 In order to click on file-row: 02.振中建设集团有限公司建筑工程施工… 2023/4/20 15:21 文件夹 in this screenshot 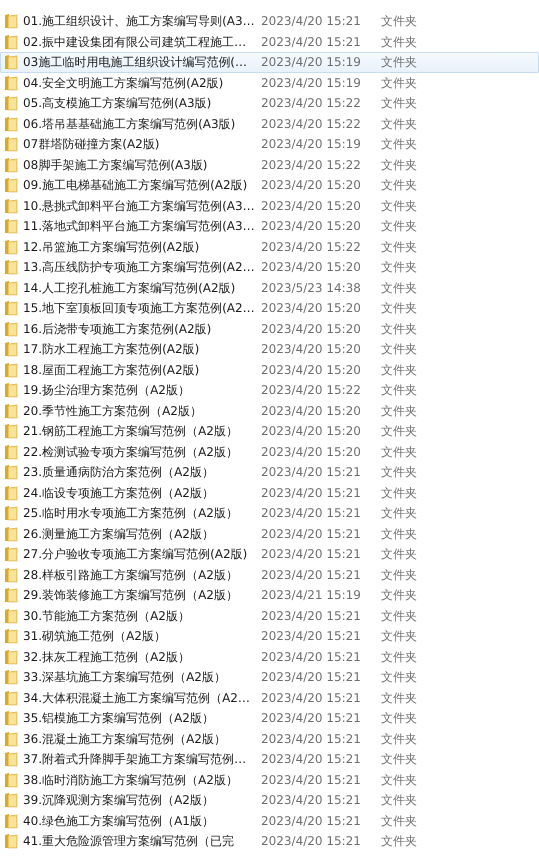, I will do `click(269, 42)`.